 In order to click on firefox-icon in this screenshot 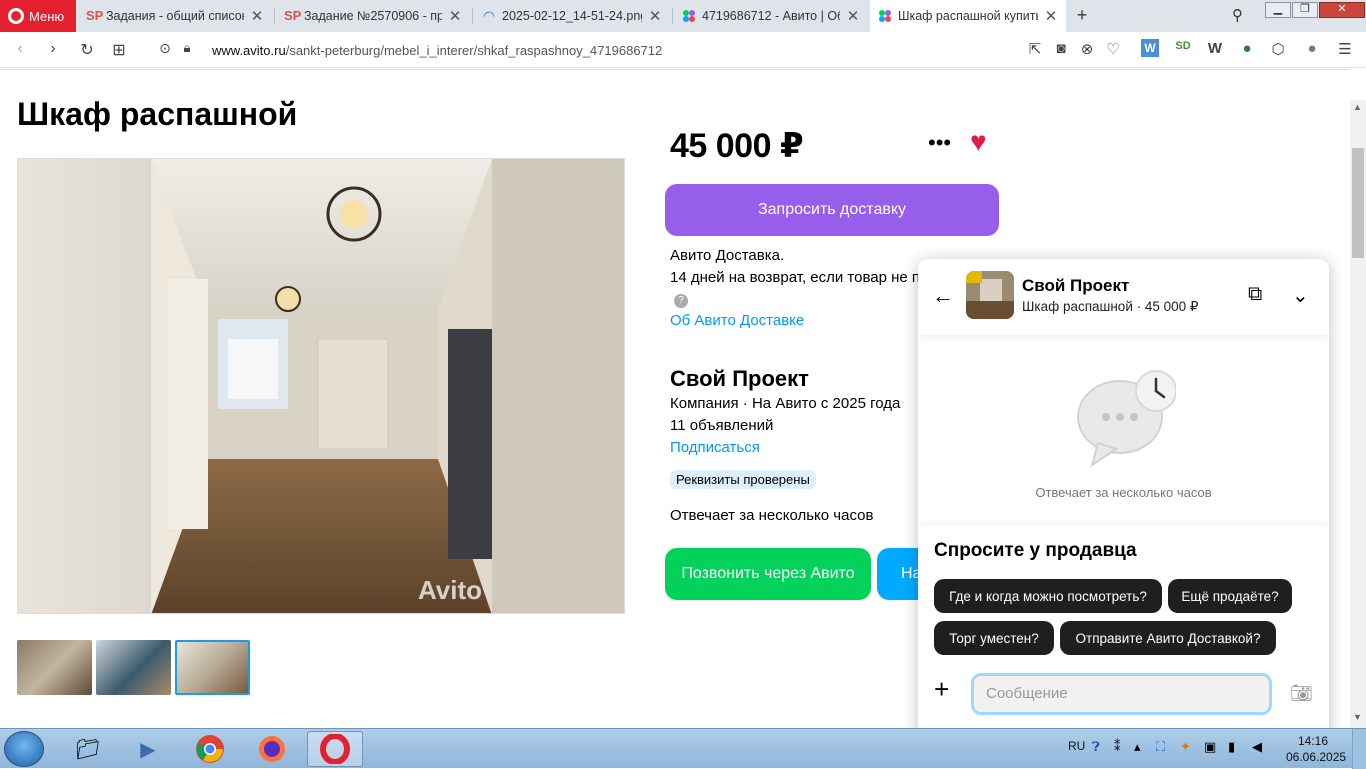, I will do `click(272, 749)`.